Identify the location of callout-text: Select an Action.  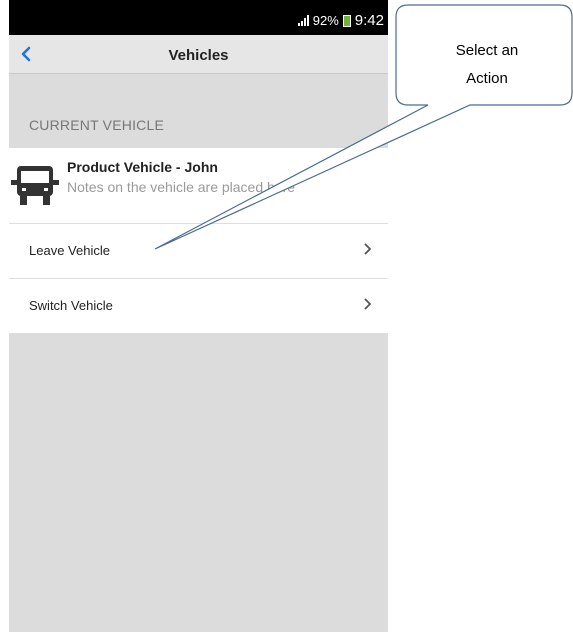
(487, 65).